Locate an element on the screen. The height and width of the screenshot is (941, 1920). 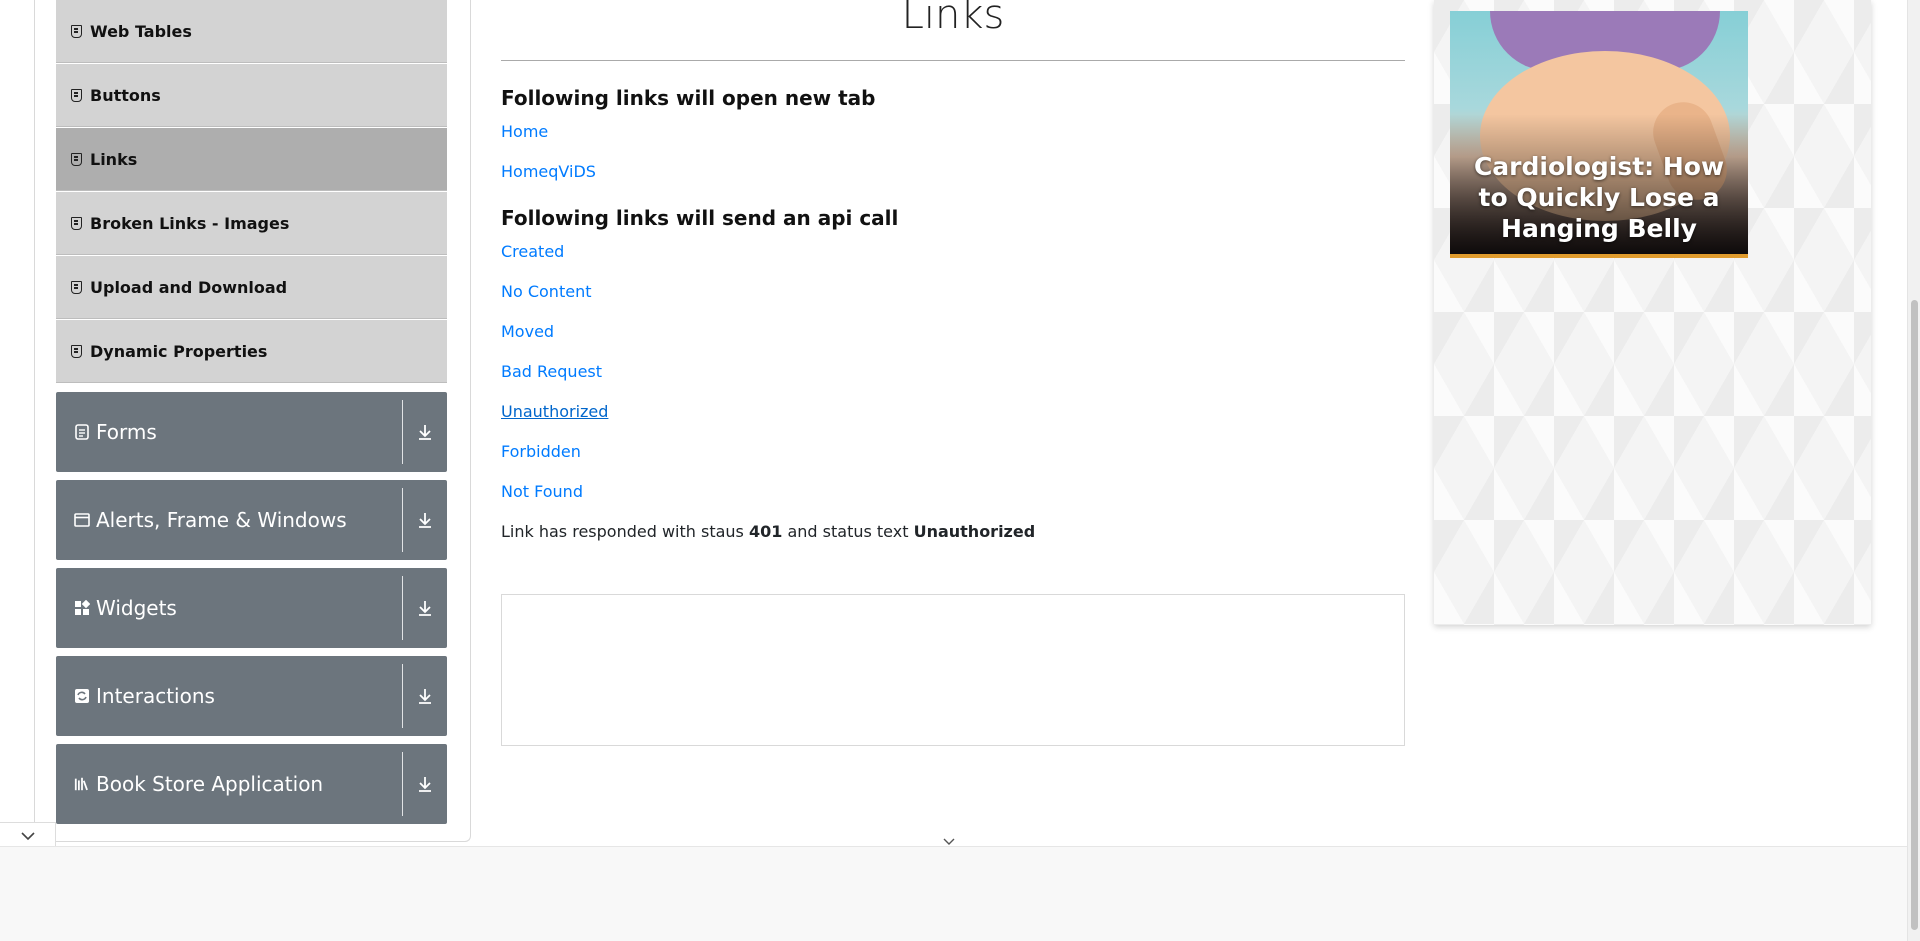
scrollbar is located at coordinates (1913, 470).